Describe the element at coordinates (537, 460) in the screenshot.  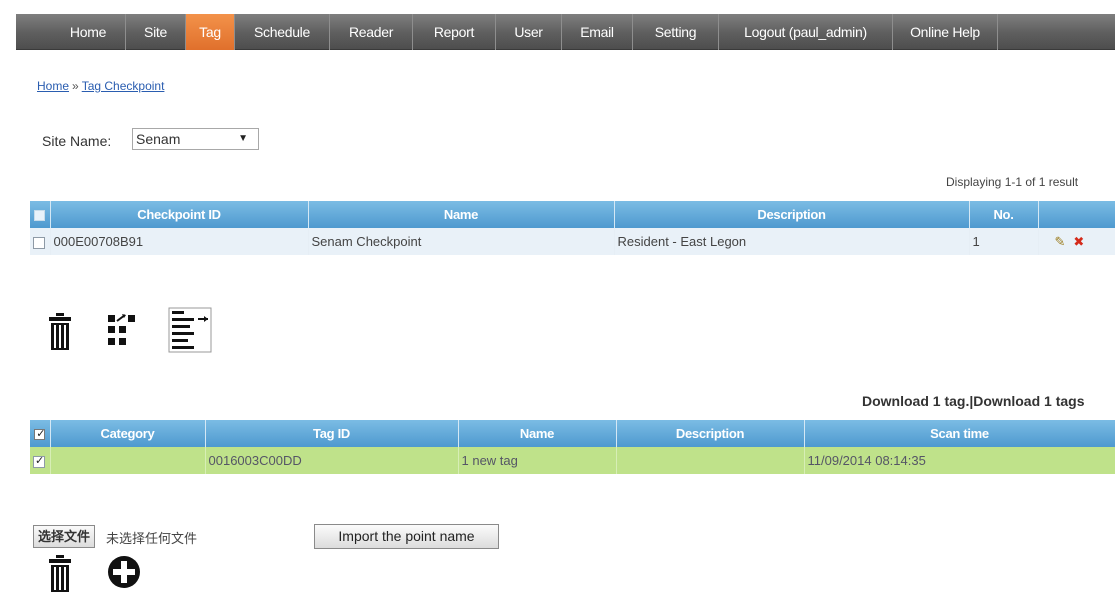
I see `cell-tag-name: 1 new tag` at that location.